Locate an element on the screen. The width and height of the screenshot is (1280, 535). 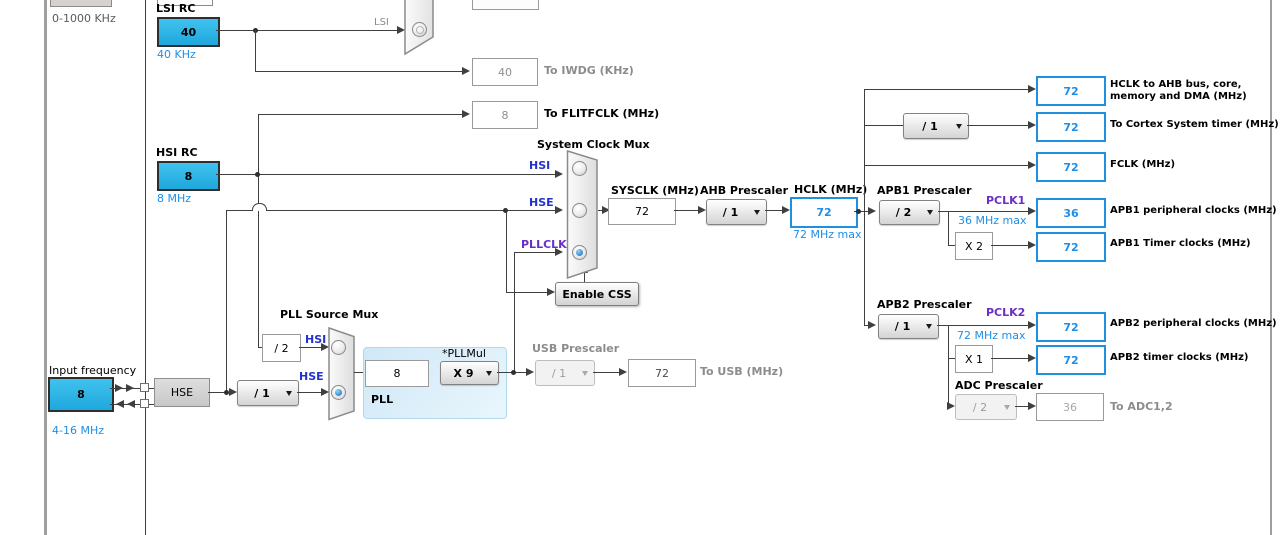
panel-left-border is located at coordinates (45, 267).